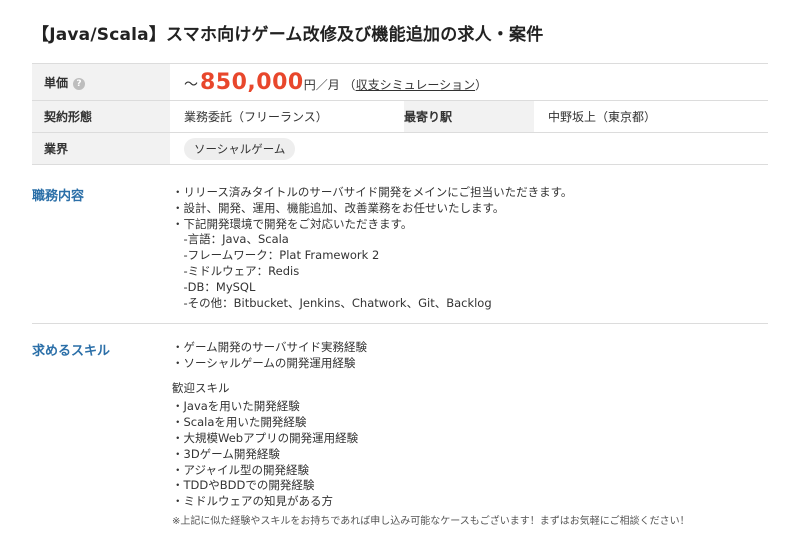 The height and width of the screenshot is (533, 800). What do you see at coordinates (230, 239) in the screenshot?
I see `duties-line: -言語：Java、Scala` at bounding box center [230, 239].